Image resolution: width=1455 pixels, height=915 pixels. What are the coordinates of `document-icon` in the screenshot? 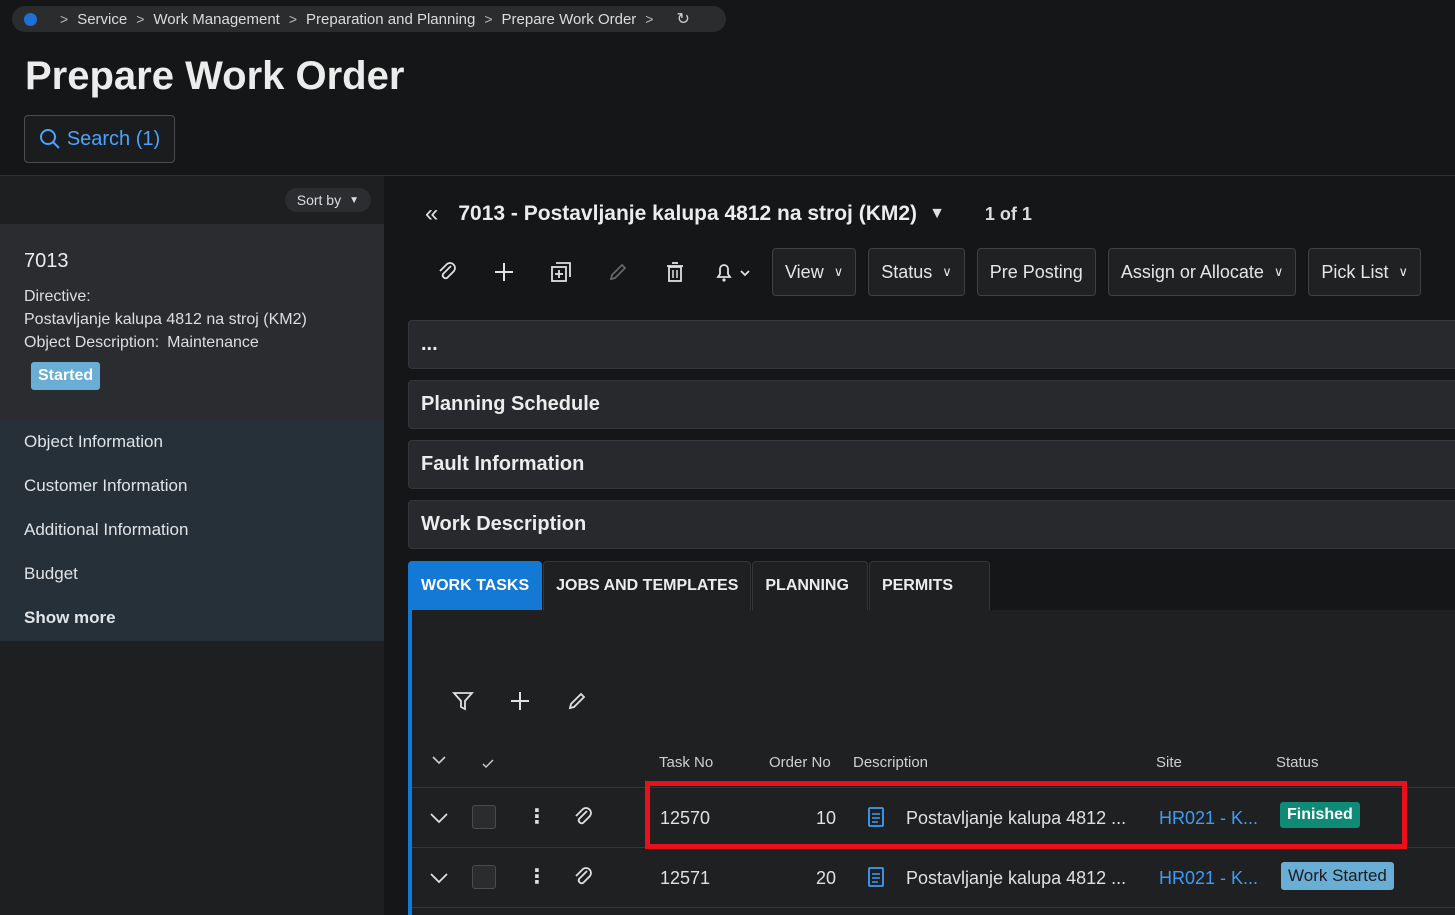 It's located at (876, 879).